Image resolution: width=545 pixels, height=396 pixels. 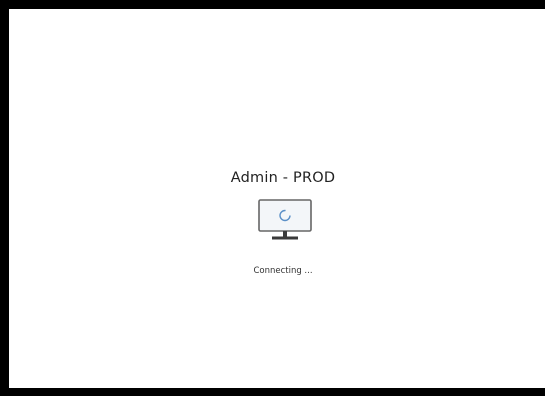 I want to click on monitor-loading-icon, so click(x=285, y=219).